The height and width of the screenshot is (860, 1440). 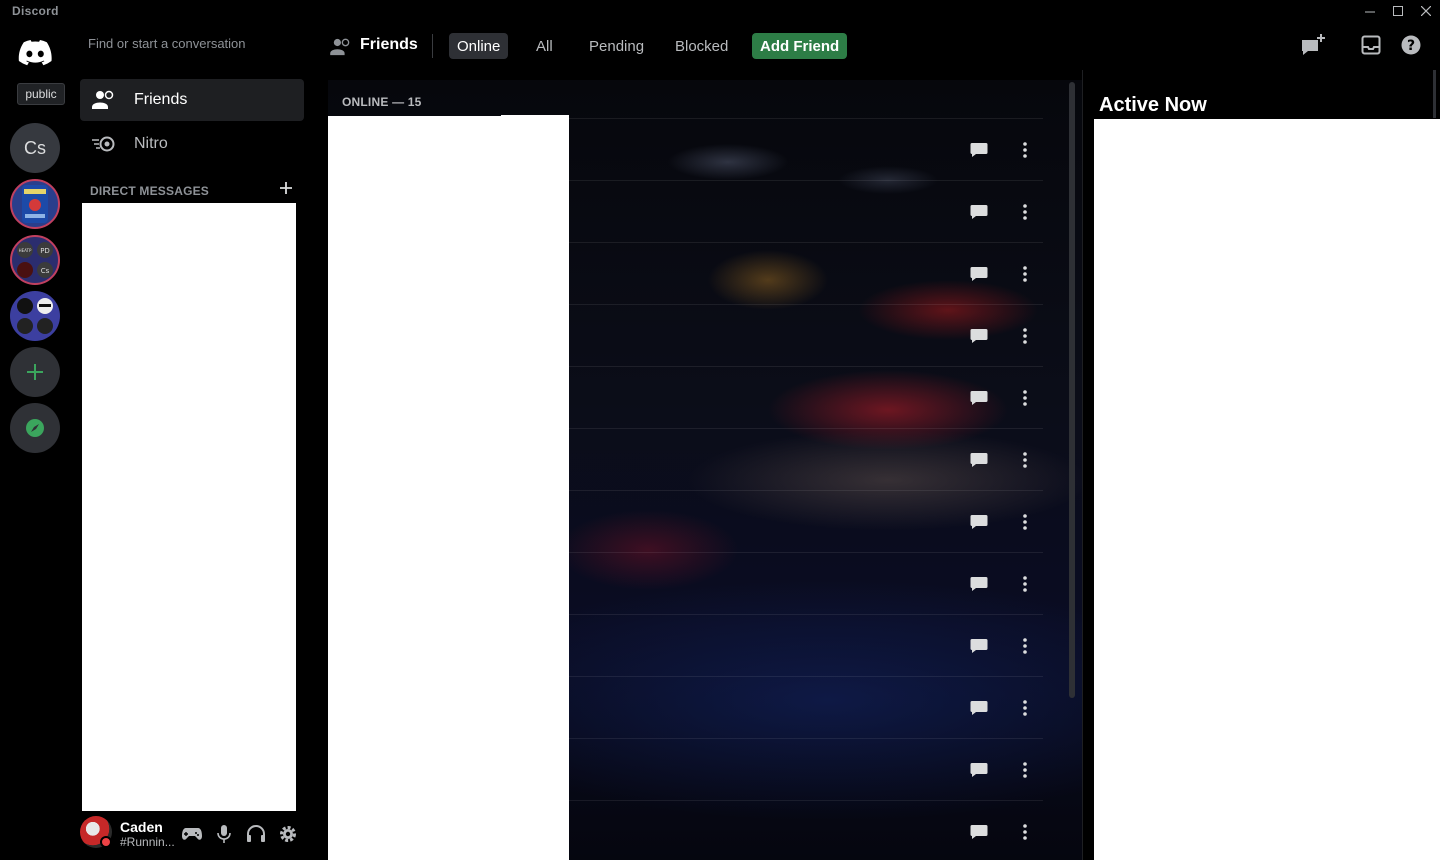 I want to click on app-title: Discord, so click(x=35, y=11).